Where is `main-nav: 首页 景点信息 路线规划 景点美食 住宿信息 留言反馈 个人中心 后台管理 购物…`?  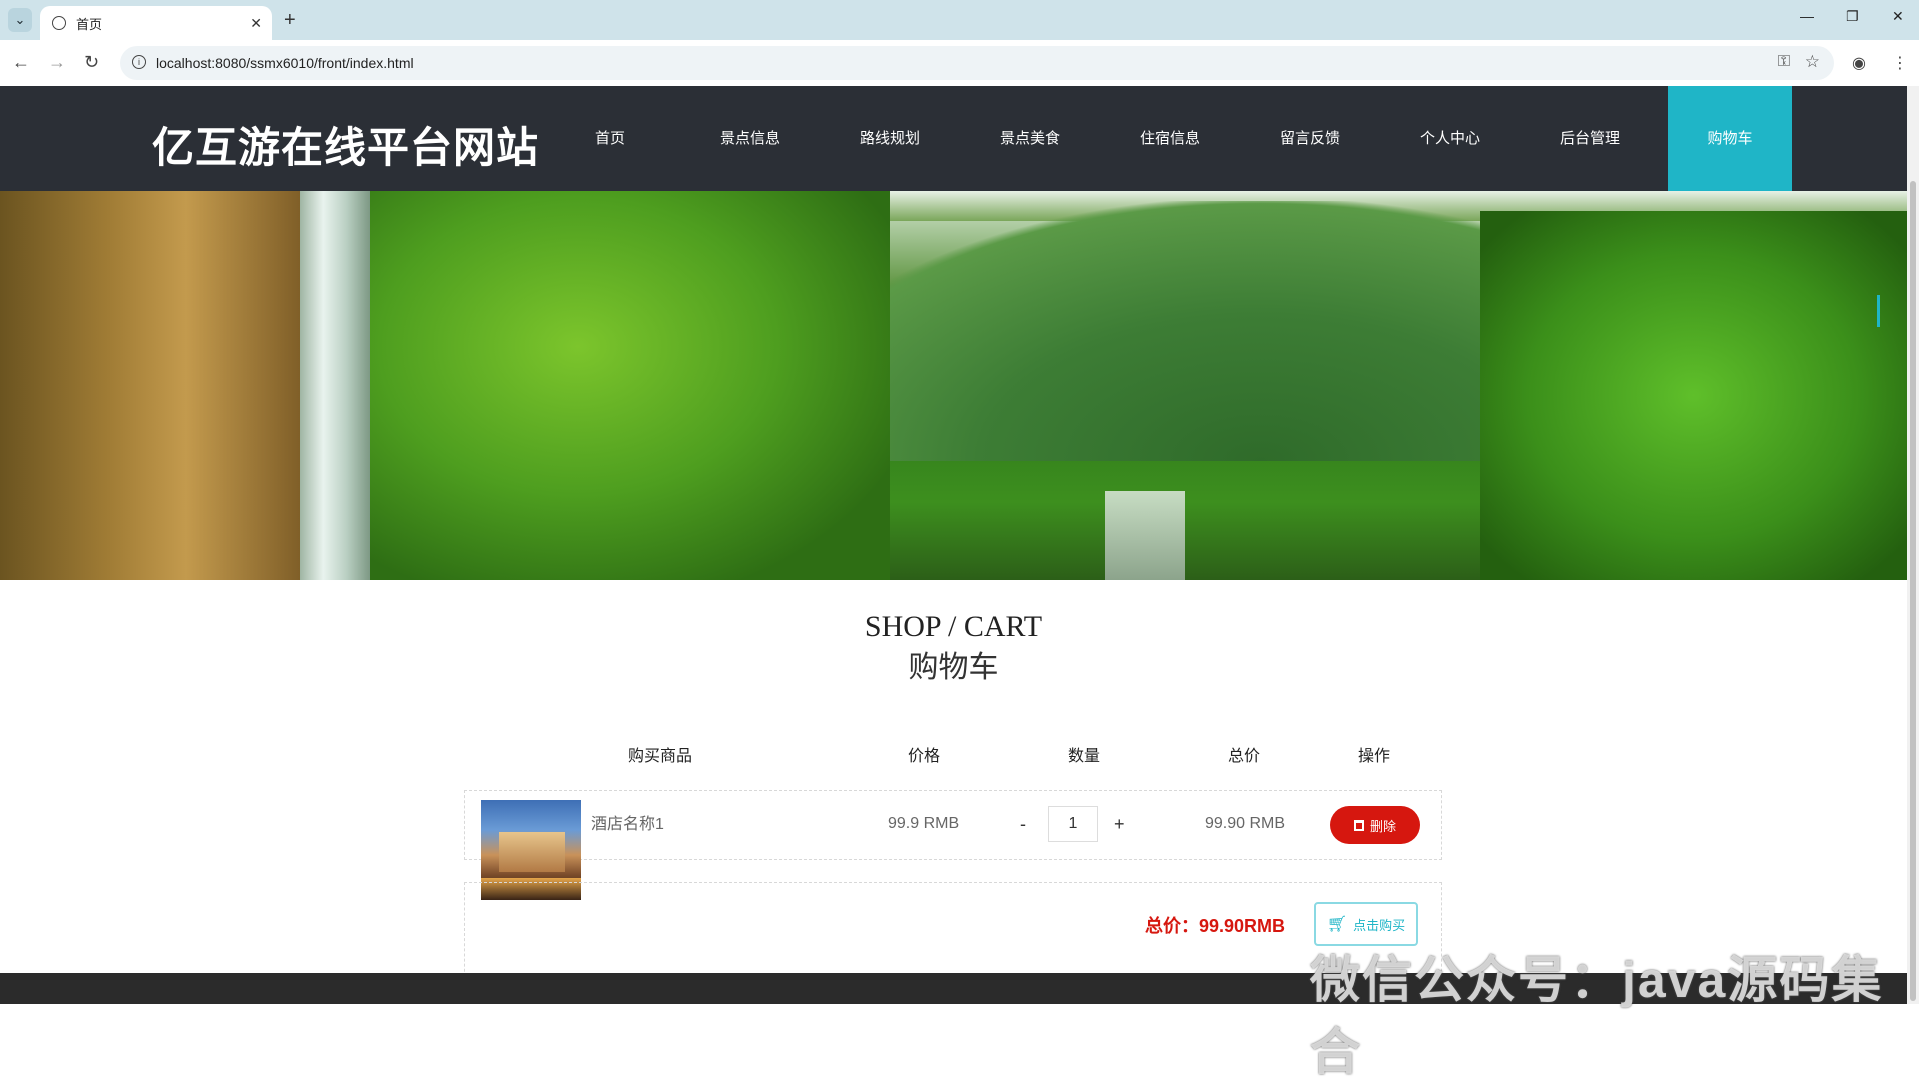
main-nav: 首页 景点信息 路线规划 景点美食 住宿信息 留言反馈 个人中心 后台管理 购物… is located at coordinates (1166, 138).